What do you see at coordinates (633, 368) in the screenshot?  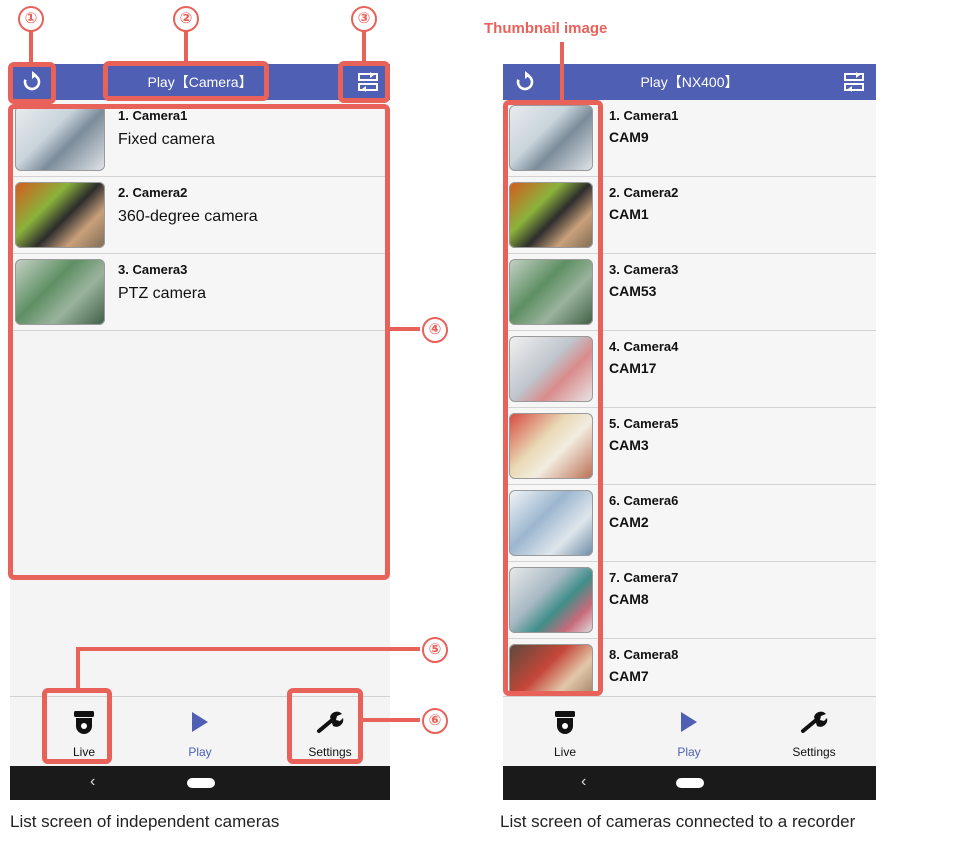 I see `camera-id: CAM17` at bounding box center [633, 368].